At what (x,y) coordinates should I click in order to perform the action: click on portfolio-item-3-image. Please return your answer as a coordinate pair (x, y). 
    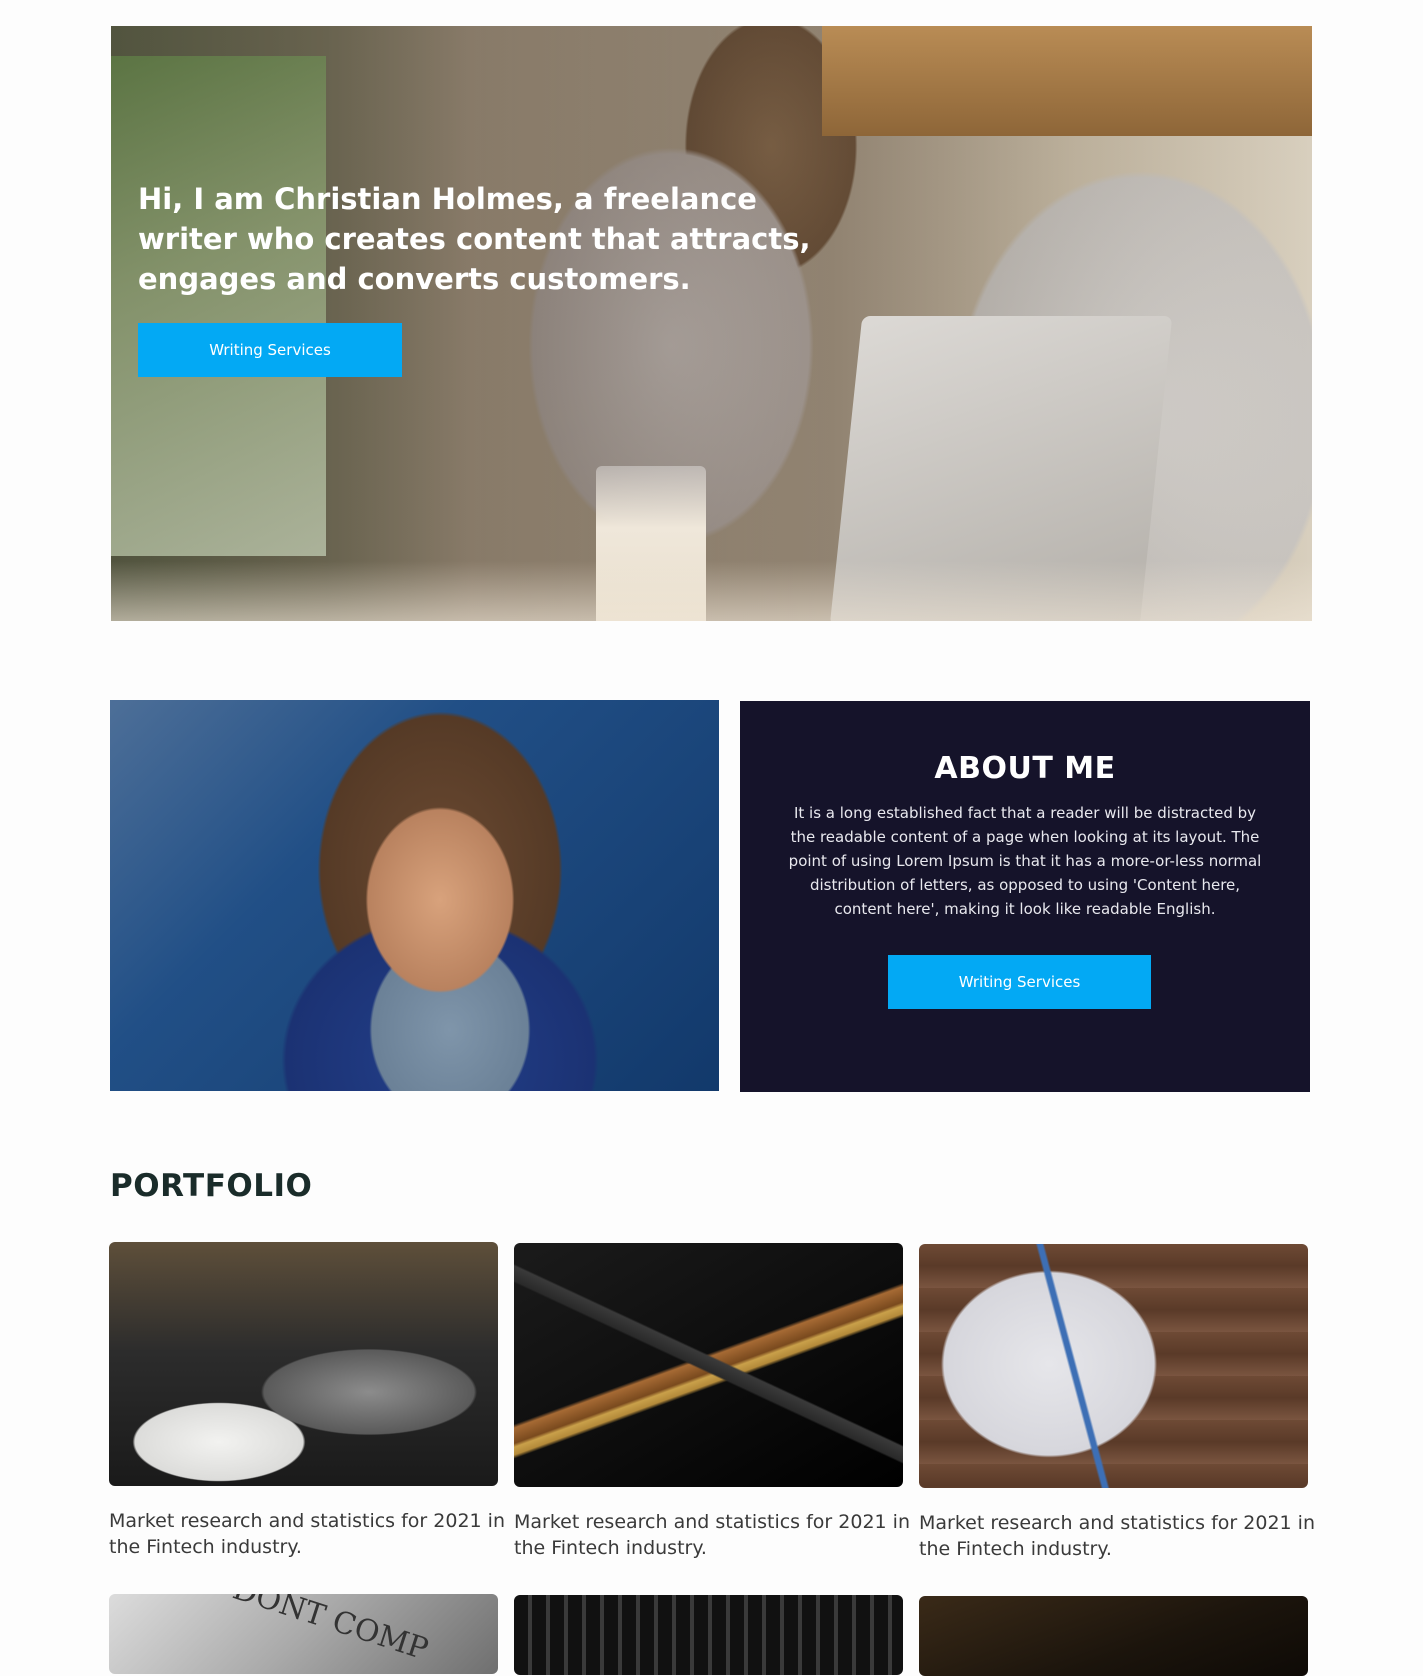
    Looking at the image, I should click on (1113, 1366).